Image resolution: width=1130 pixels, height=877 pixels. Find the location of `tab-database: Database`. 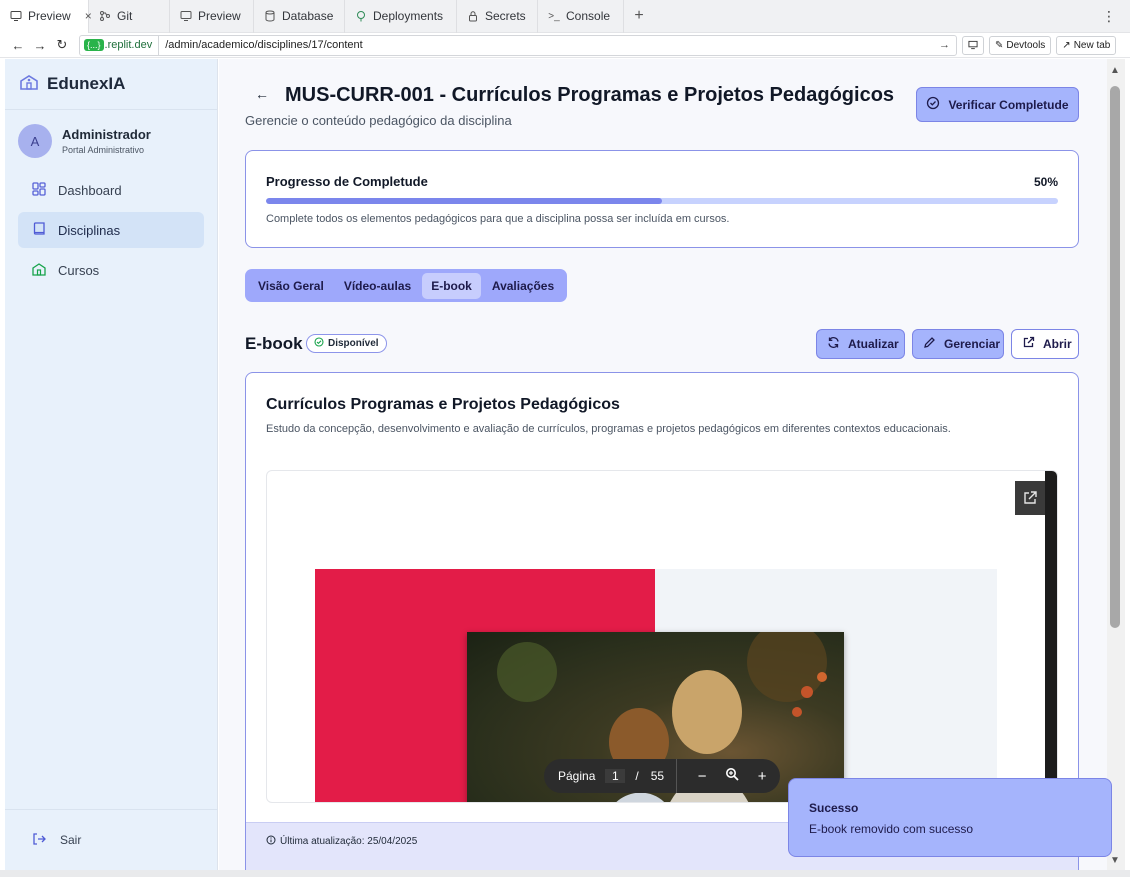

tab-database: Database is located at coordinates (299, 16).